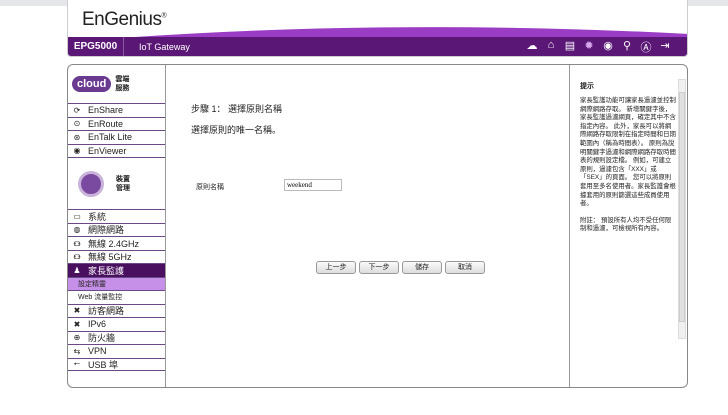 The image size is (728, 415). I want to click on item-label: 網際網路, so click(106, 230).